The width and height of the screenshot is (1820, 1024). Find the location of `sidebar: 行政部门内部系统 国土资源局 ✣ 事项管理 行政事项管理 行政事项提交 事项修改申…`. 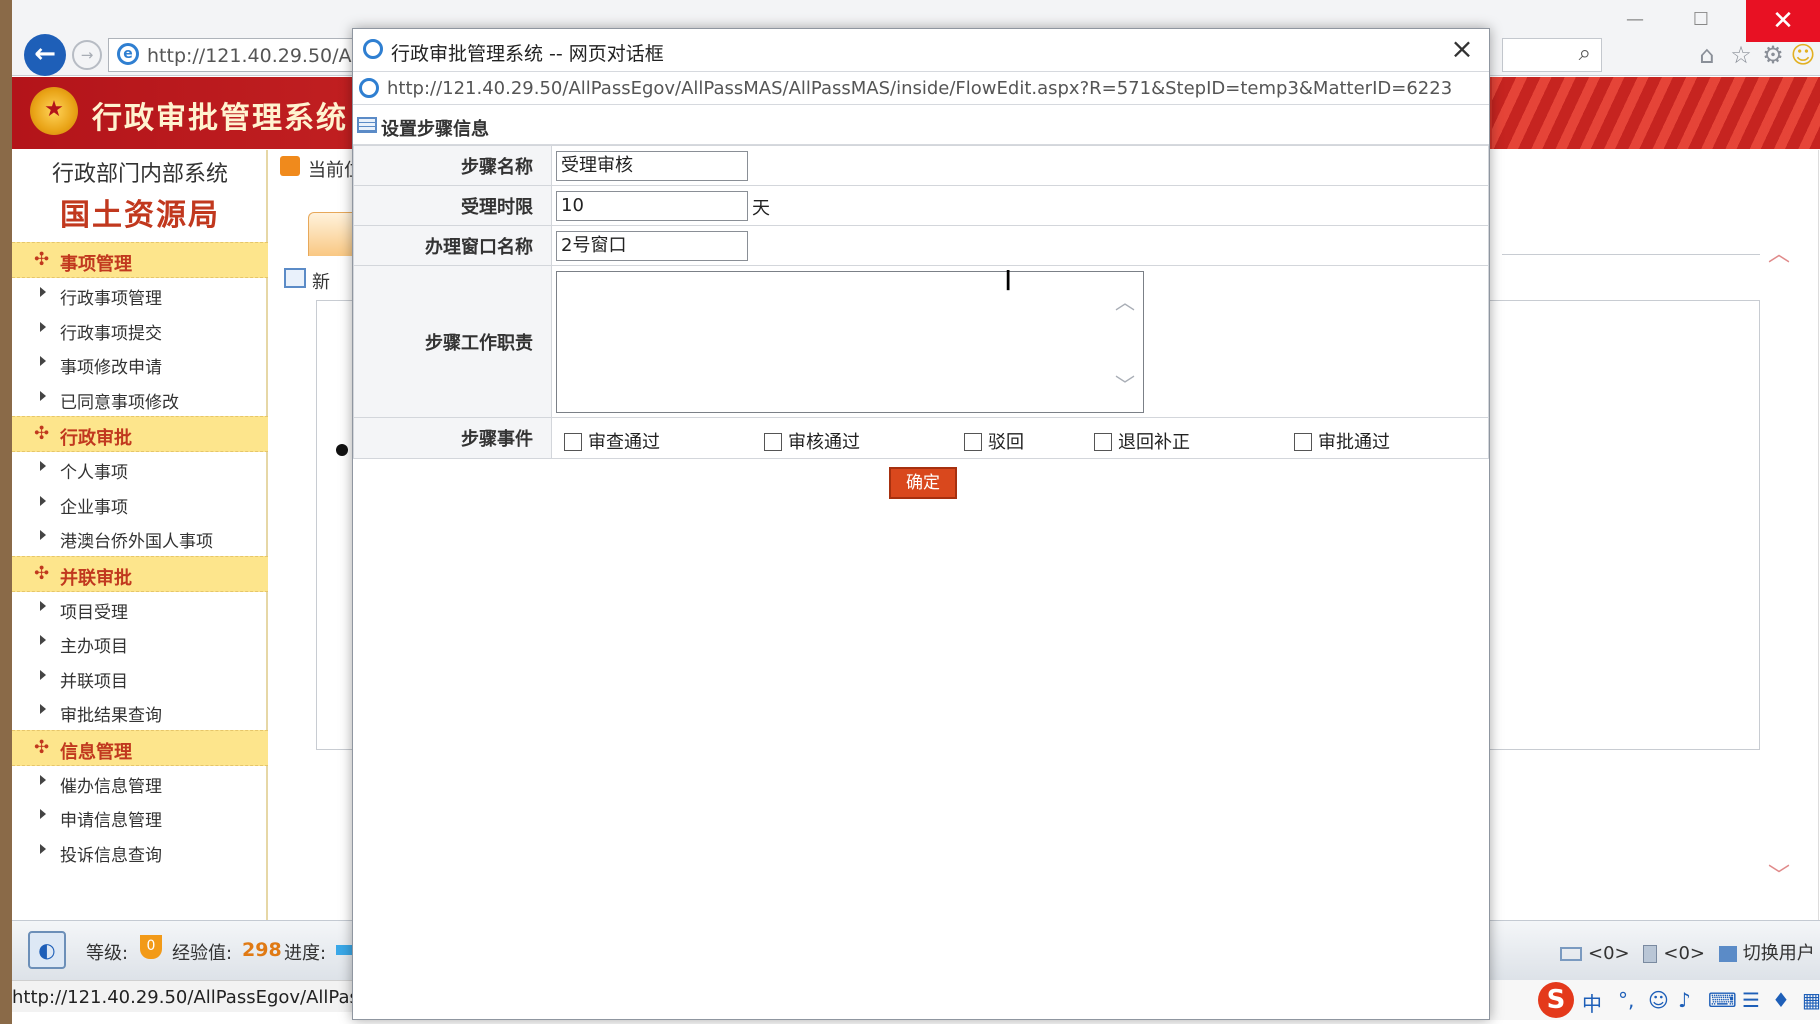

sidebar: 行政部门内部系统 国土资源局 ✣ 事项管理 行政事项管理 行政事项提交 事项修改申… is located at coordinates (140, 535).